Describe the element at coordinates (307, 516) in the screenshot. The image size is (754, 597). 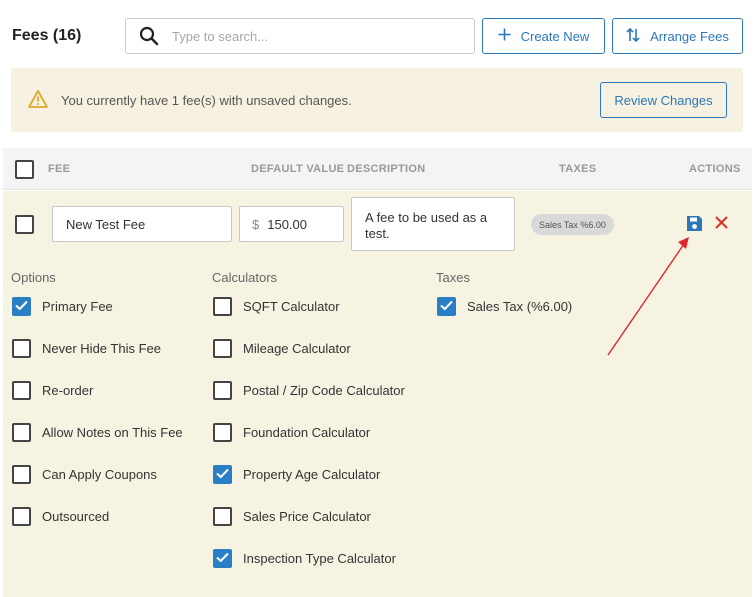
I see `calc-sales-price-label: Sales Price Calculator` at that location.